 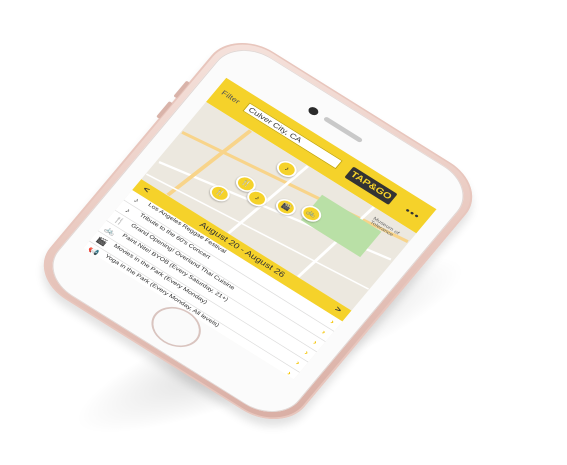 What do you see at coordinates (343, 130) in the screenshot?
I see `earpiece-speaker` at bounding box center [343, 130].